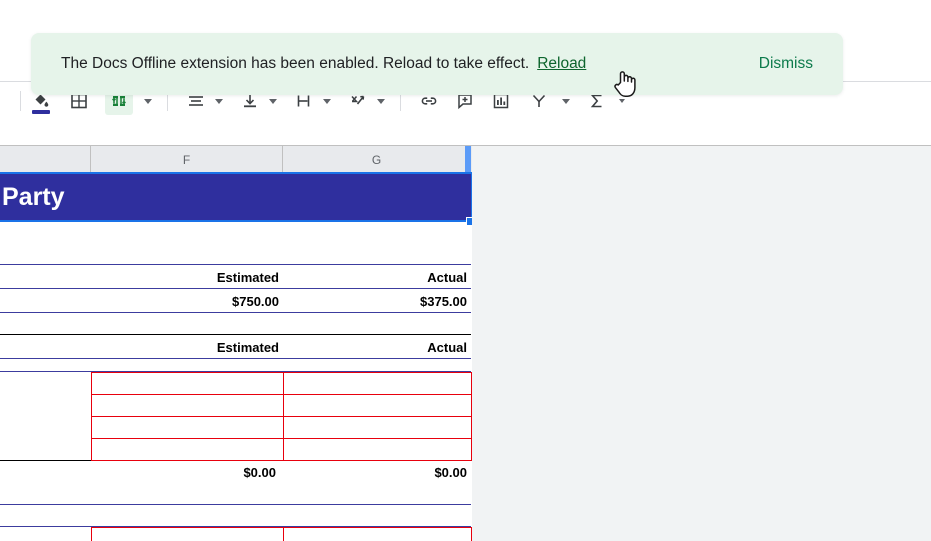 The width and height of the screenshot is (931, 541). Describe the element at coordinates (20, 101) in the screenshot. I see `toolbar-separator` at that location.